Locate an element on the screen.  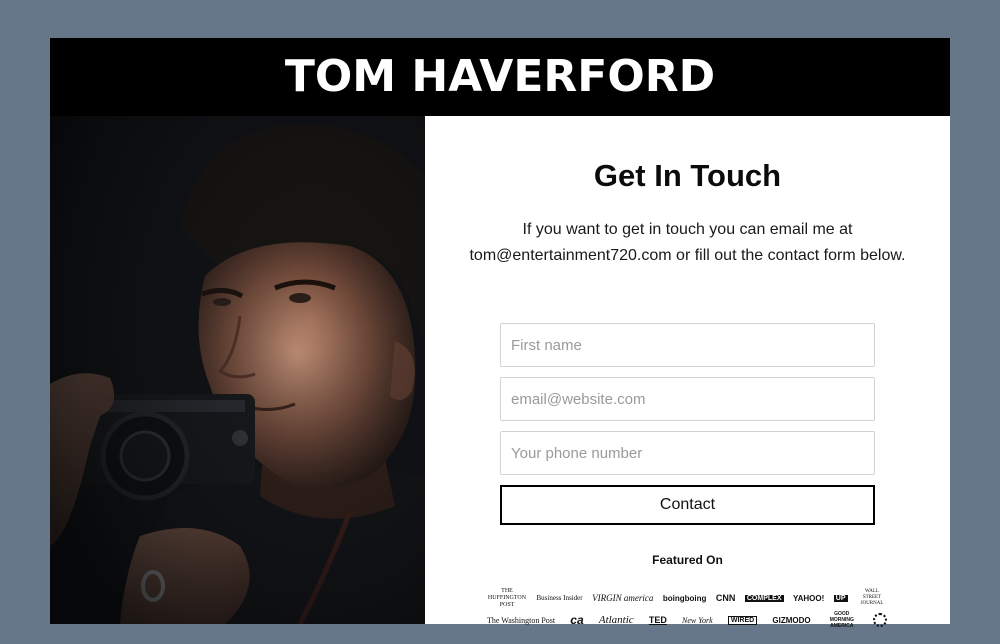
logo-business-insider: Business Insider is located at coordinates (559, 598).